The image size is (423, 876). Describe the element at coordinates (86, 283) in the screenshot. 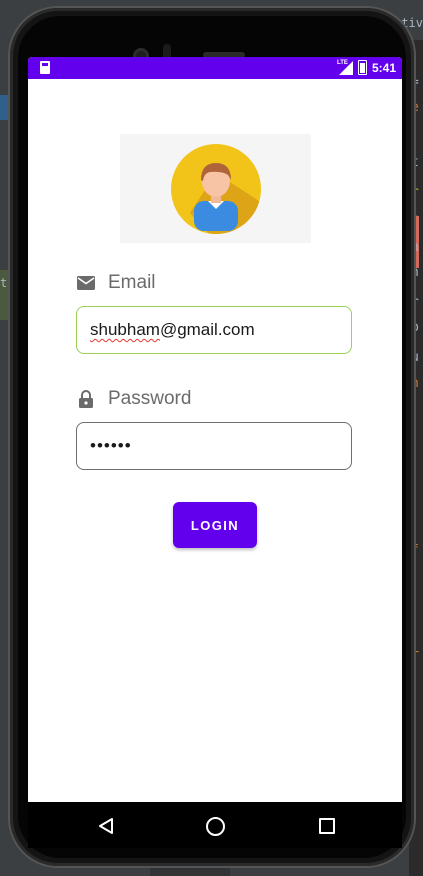

I see `envelope-icon` at that location.